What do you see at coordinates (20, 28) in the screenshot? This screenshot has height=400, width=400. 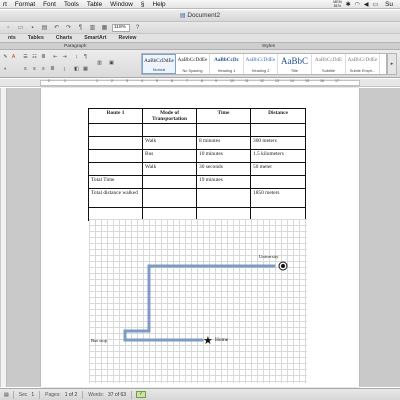 I see `open-icon: ▭` at bounding box center [20, 28].